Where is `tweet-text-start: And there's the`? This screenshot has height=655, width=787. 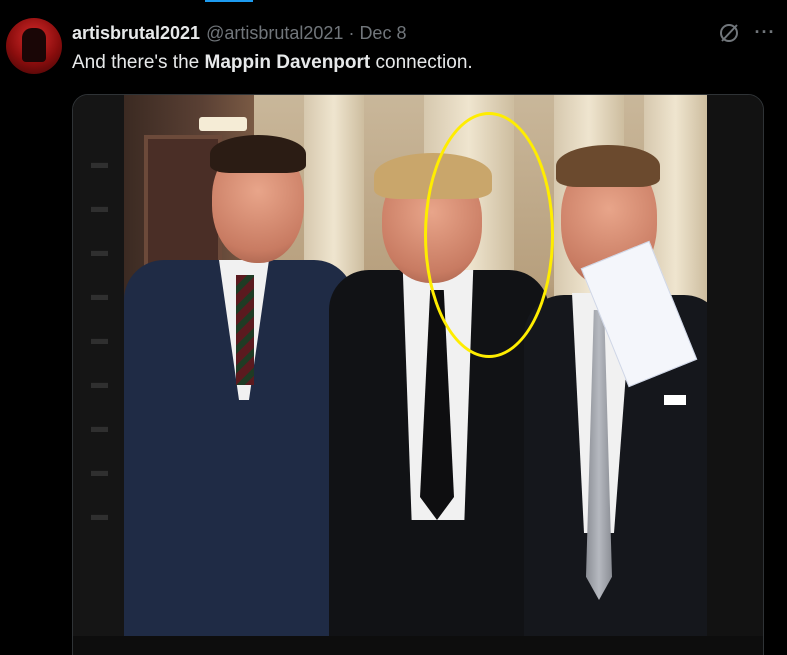 tweet-text-start: And there's the is located at coordinates (138, 62).